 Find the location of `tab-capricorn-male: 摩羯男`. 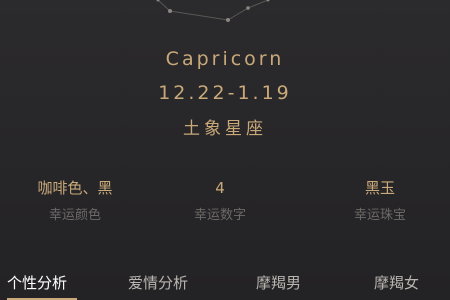

tab-capricorn-male: 摩羯男 is located at coordinates (278, 283).